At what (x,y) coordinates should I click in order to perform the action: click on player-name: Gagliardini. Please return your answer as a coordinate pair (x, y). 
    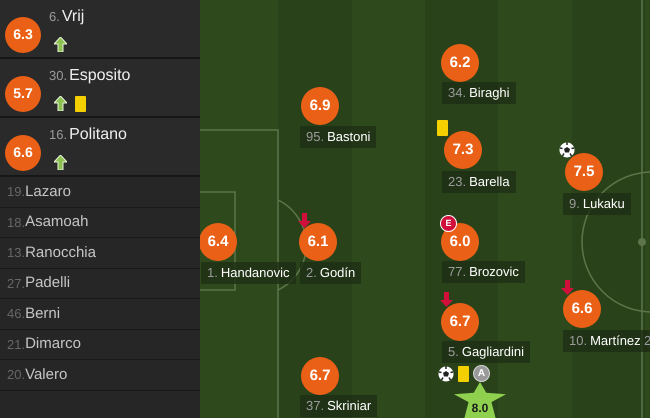
    Looking at the image, I should click on (493, 352).